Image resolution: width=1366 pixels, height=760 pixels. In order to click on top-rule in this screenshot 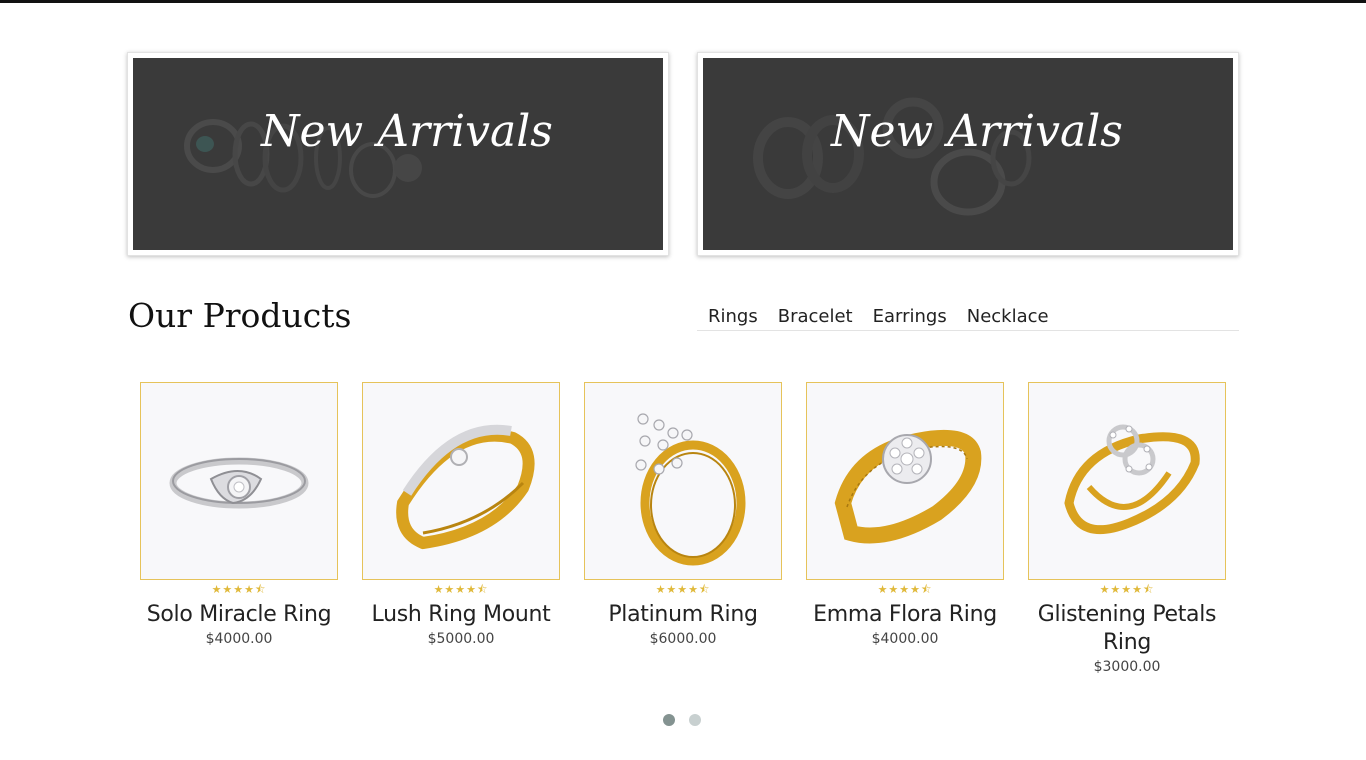, I will do `click(683, 1)`.